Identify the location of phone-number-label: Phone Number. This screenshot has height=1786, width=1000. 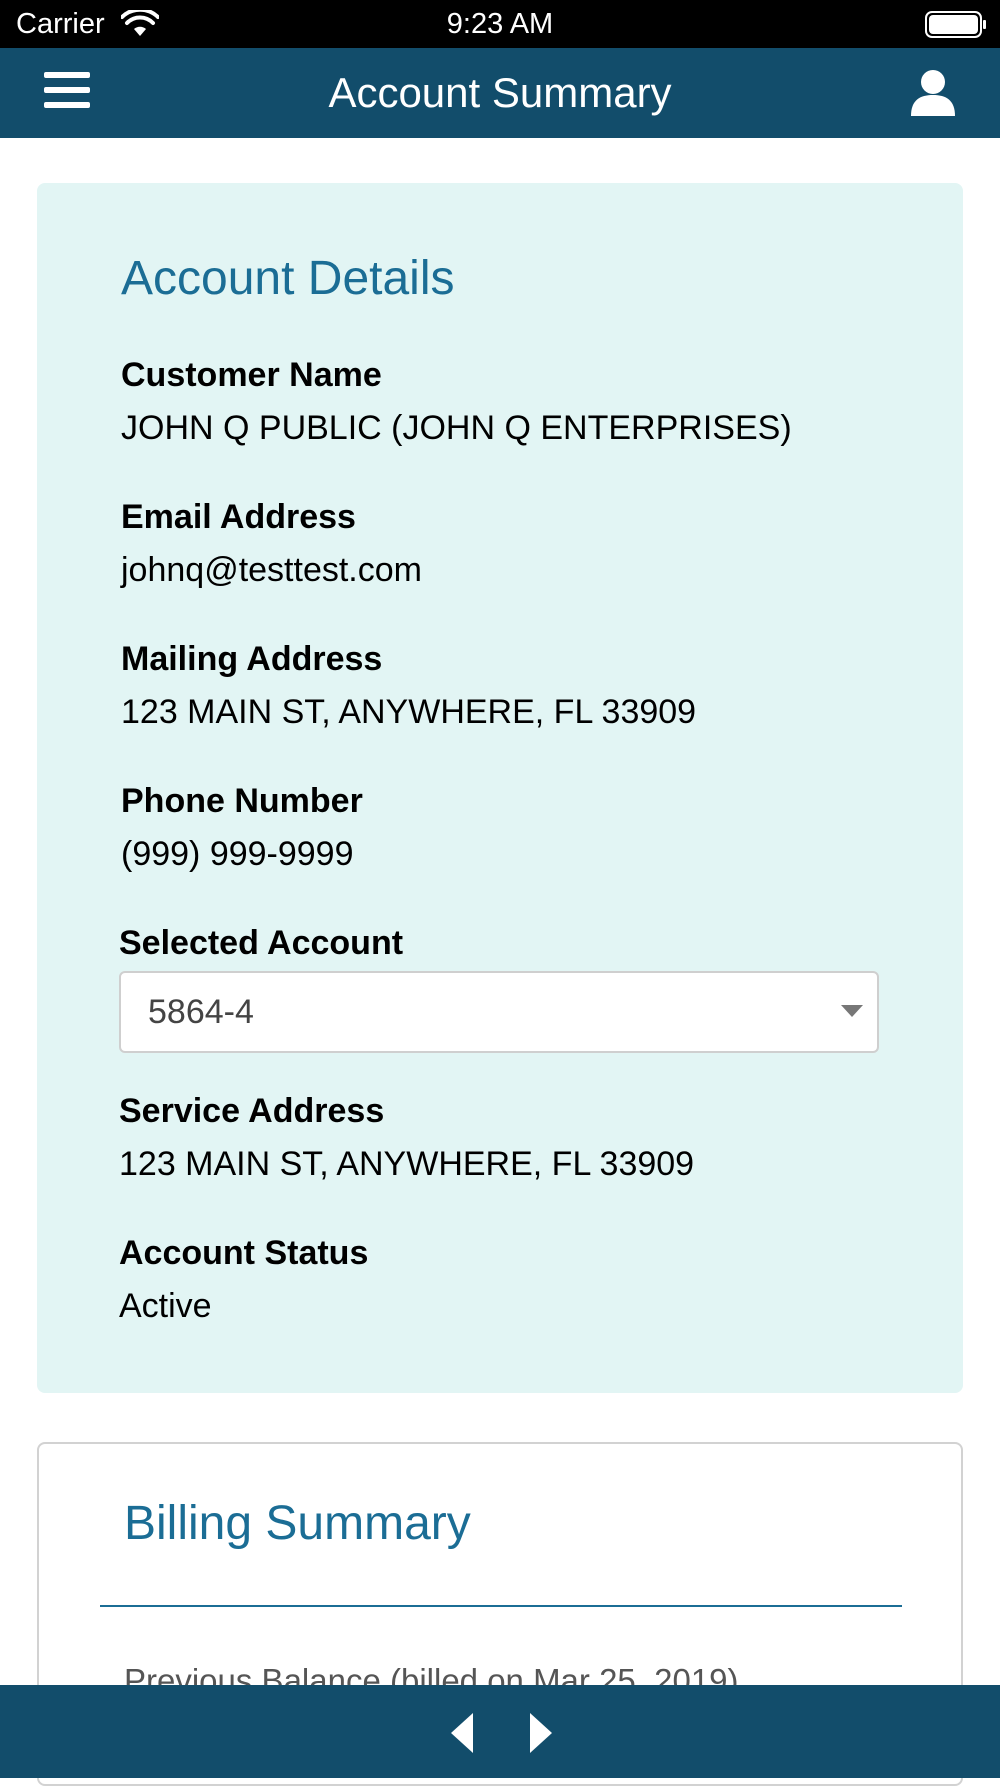
(242, 801).